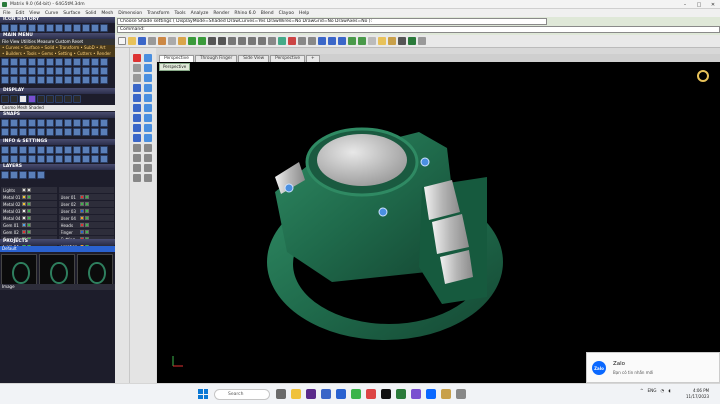  I want to click on menu-rhino: Rhino 6.0, so click(244, 13).